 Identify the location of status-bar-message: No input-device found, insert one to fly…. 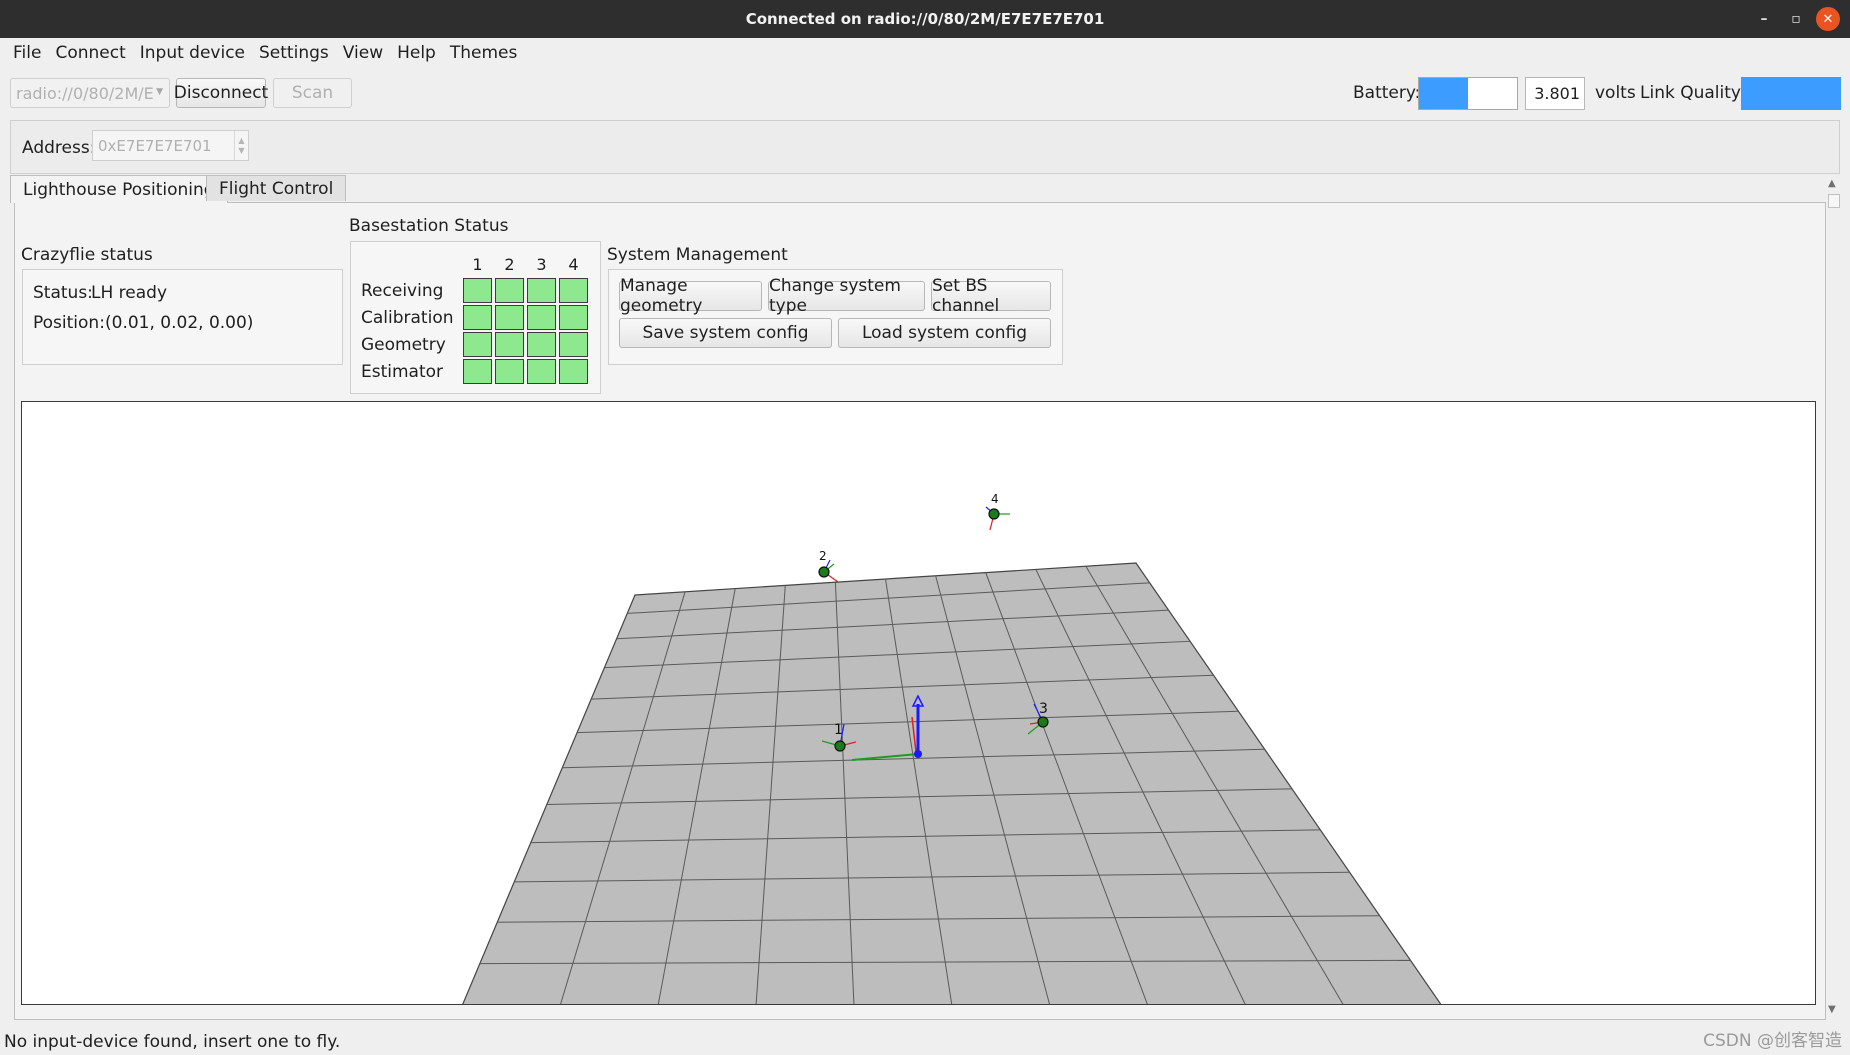
(172, 1041).